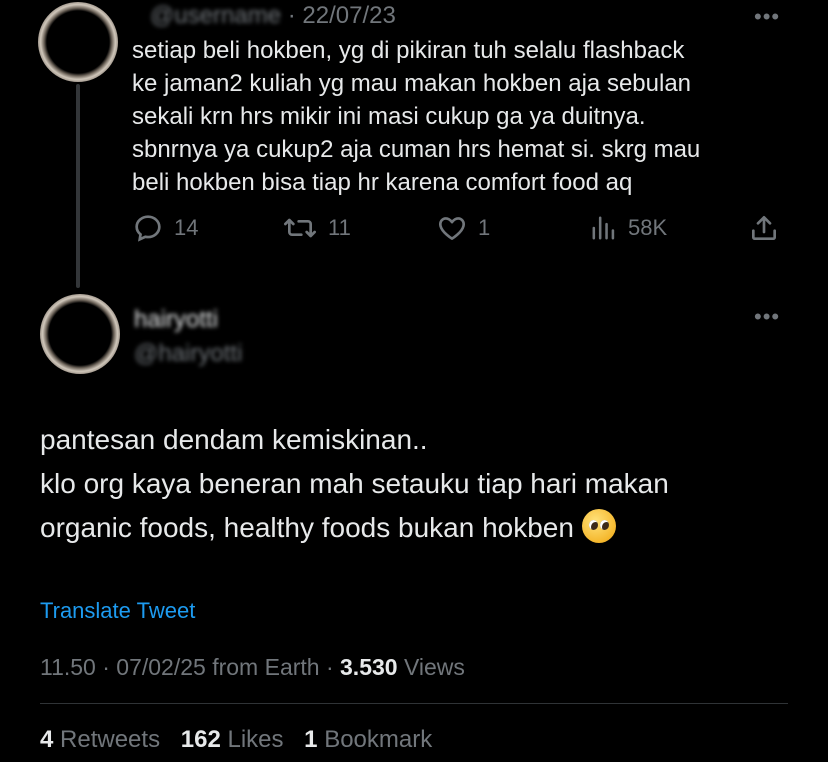 The image size is (828, 762). I want to click on avatar-tweet1, so click(78, 42).